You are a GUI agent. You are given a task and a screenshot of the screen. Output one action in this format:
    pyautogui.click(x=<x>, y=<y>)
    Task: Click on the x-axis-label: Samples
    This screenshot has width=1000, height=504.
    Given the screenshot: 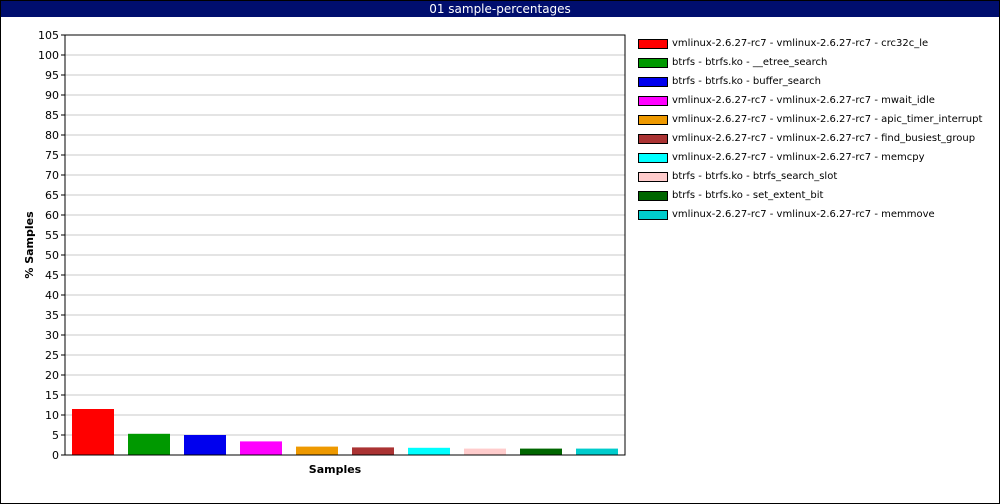 What is the action you would take?
    pyautogui.click(x=335, y=469)
    